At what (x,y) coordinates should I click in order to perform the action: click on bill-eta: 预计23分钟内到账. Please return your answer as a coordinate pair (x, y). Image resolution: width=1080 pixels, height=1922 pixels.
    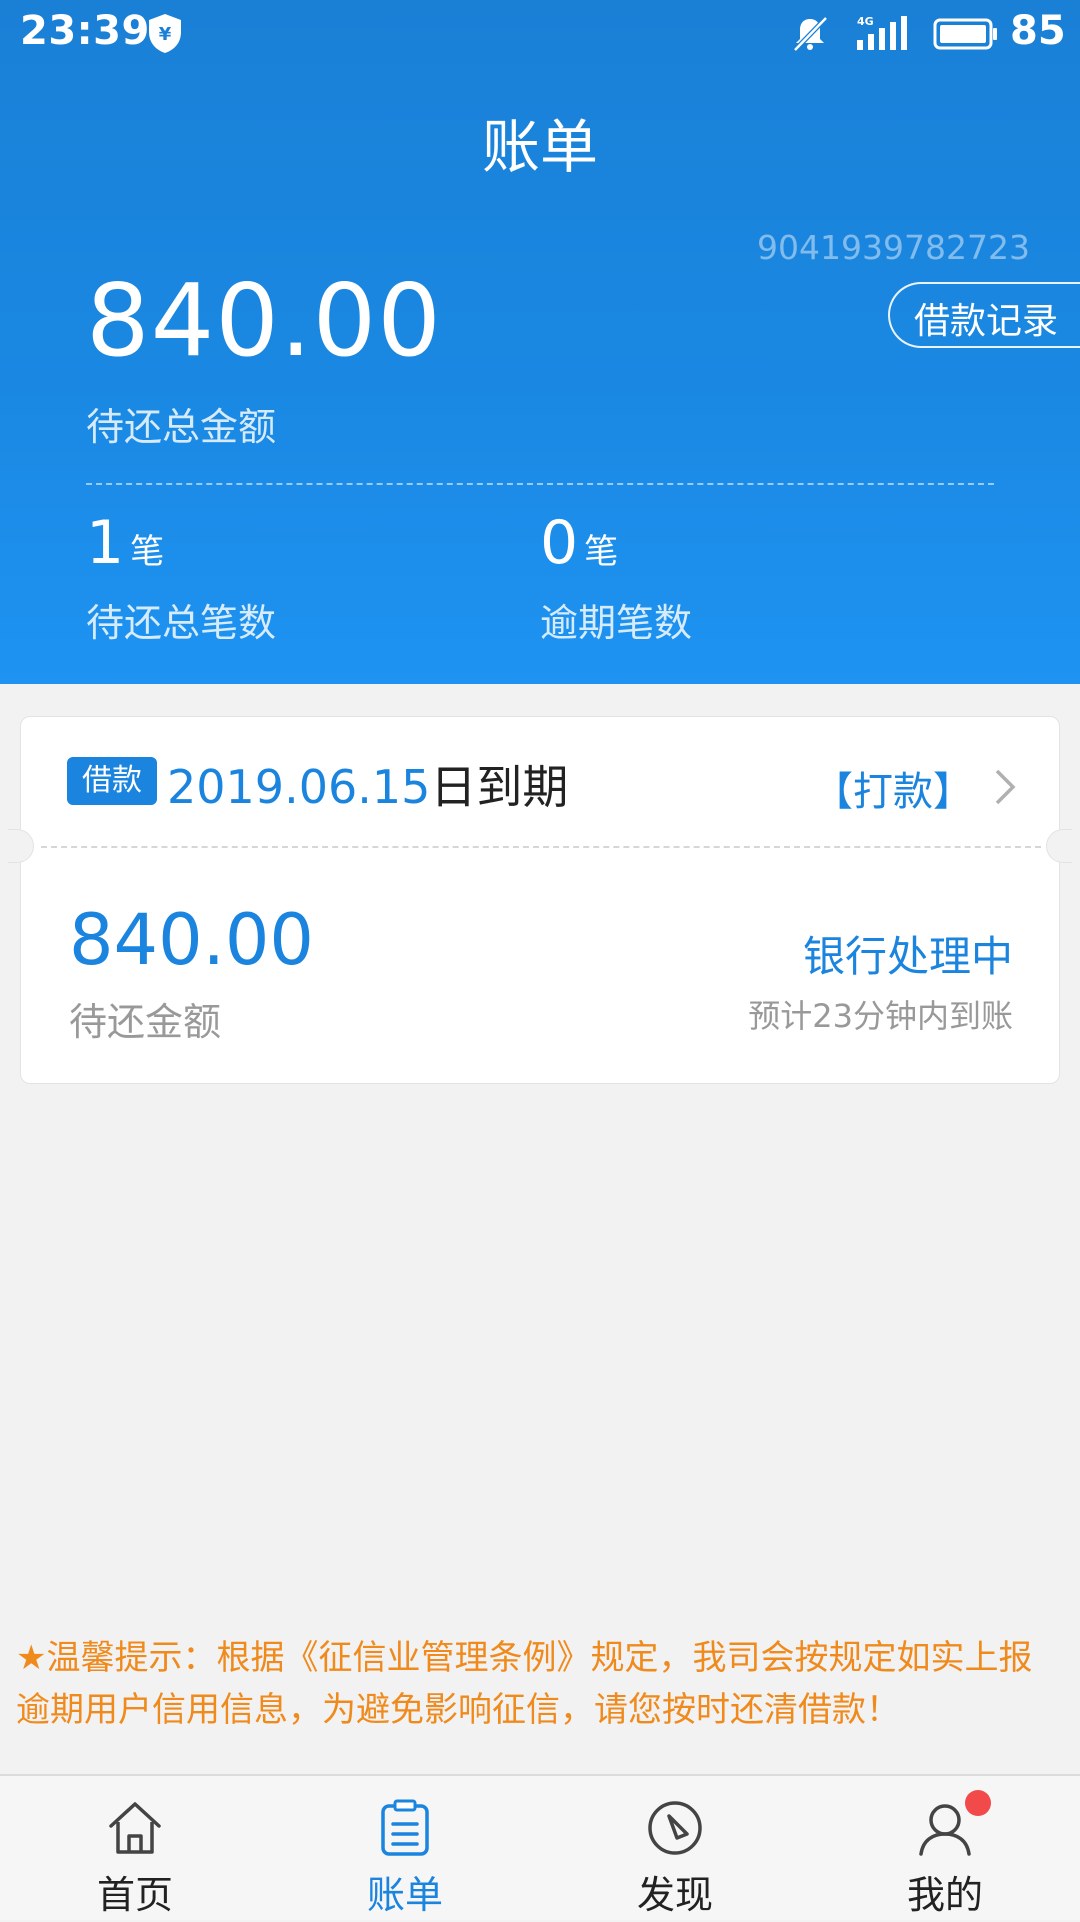
    Looking at the image, I should click on (880, 1016).